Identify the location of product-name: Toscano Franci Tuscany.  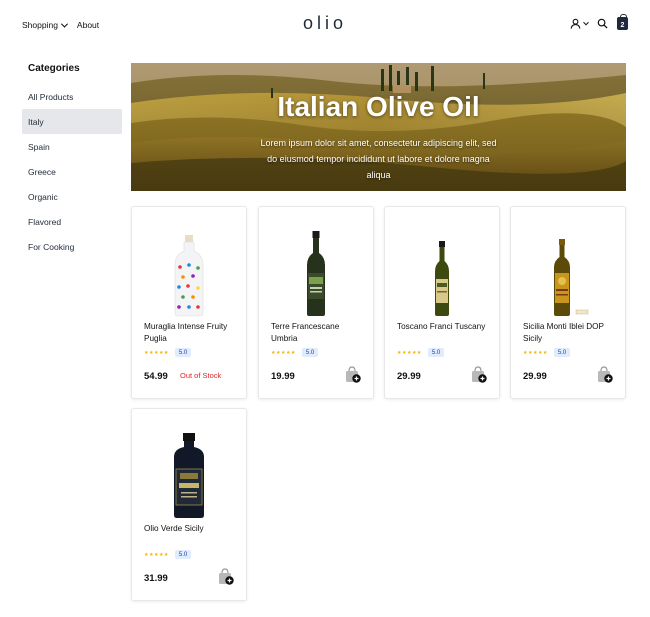
(445, 327).